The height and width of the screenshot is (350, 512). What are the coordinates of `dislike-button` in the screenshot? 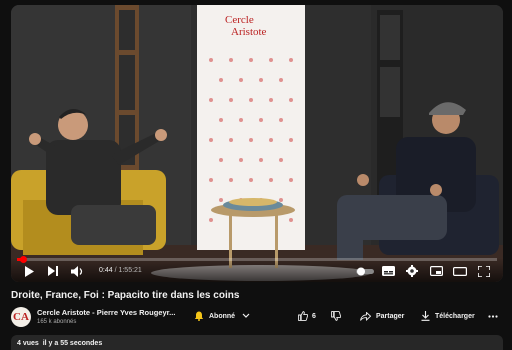 It's located at (336, 316).